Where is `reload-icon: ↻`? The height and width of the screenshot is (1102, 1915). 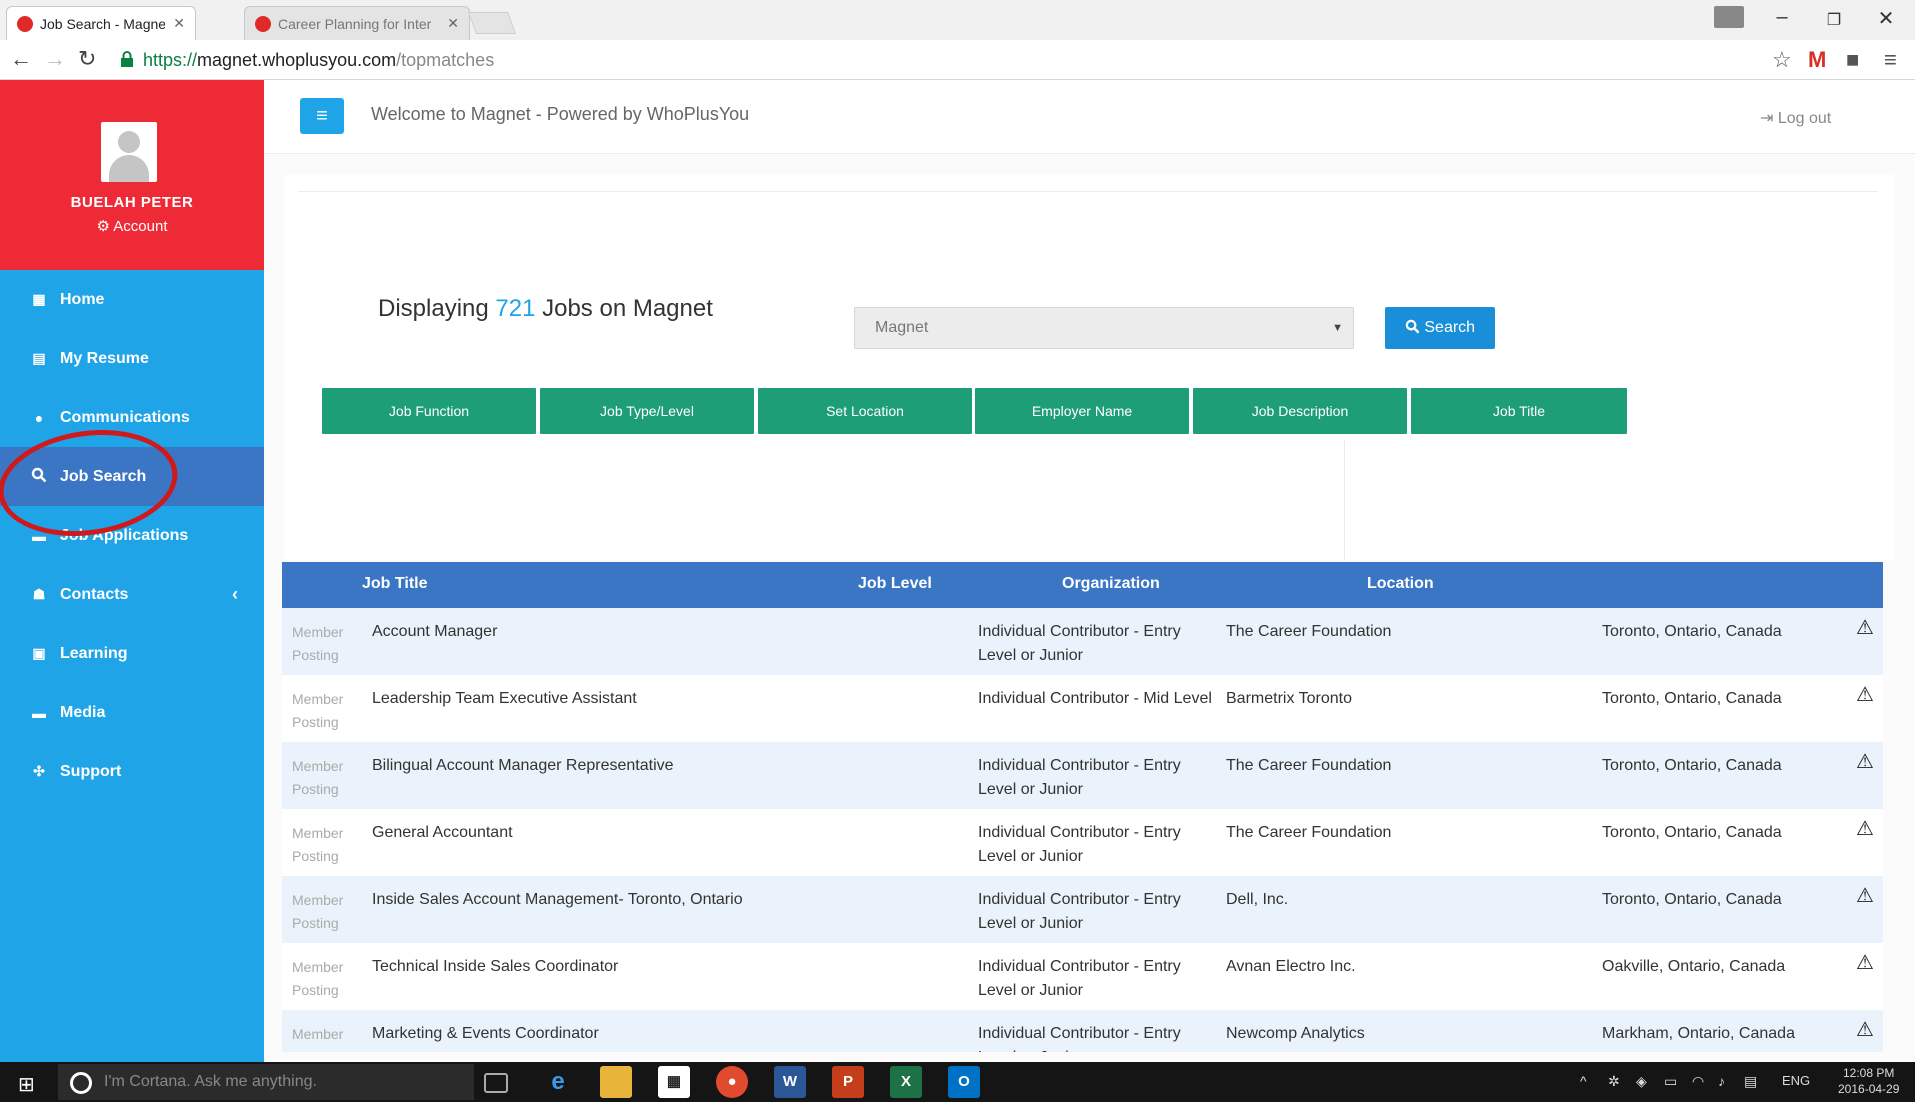 reload-icon: ↻ is located at coordinates (87, 59).